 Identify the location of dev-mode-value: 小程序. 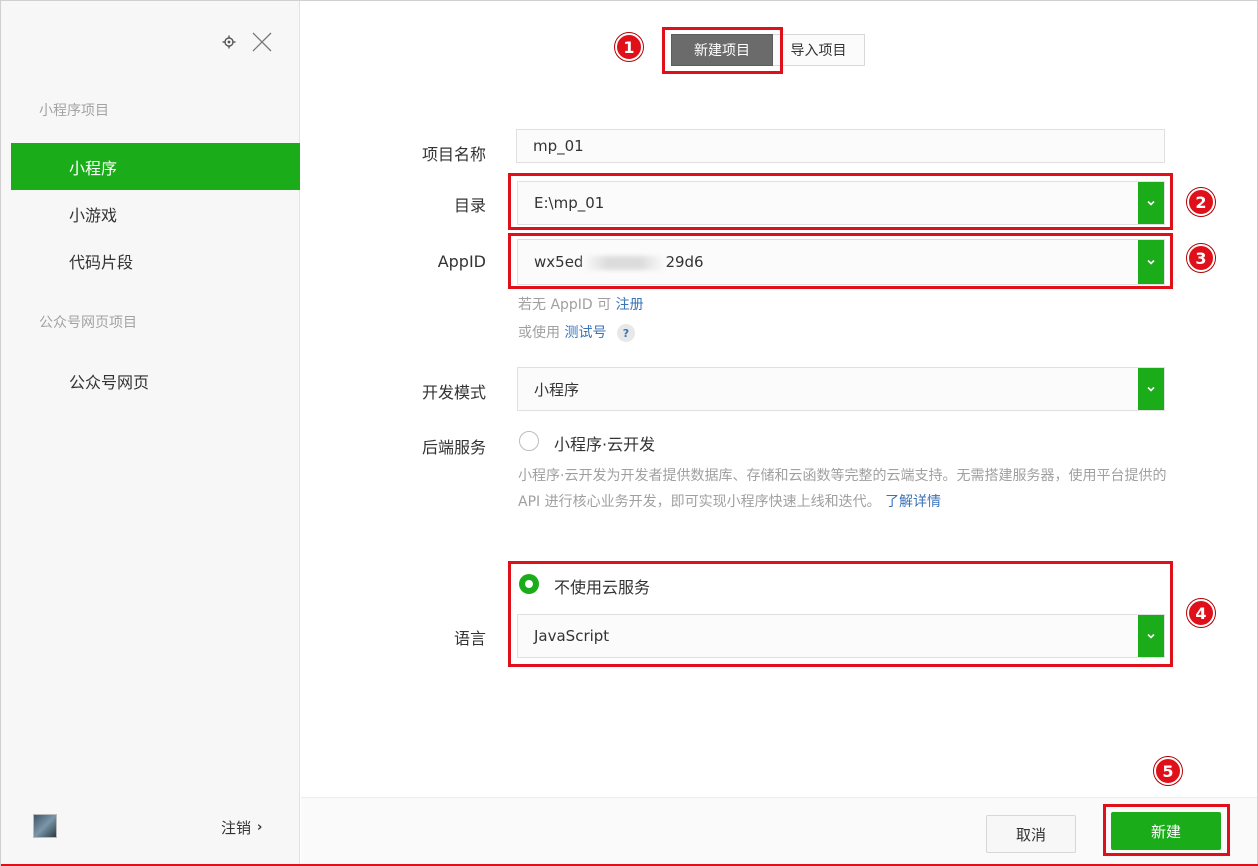
(557, 389).